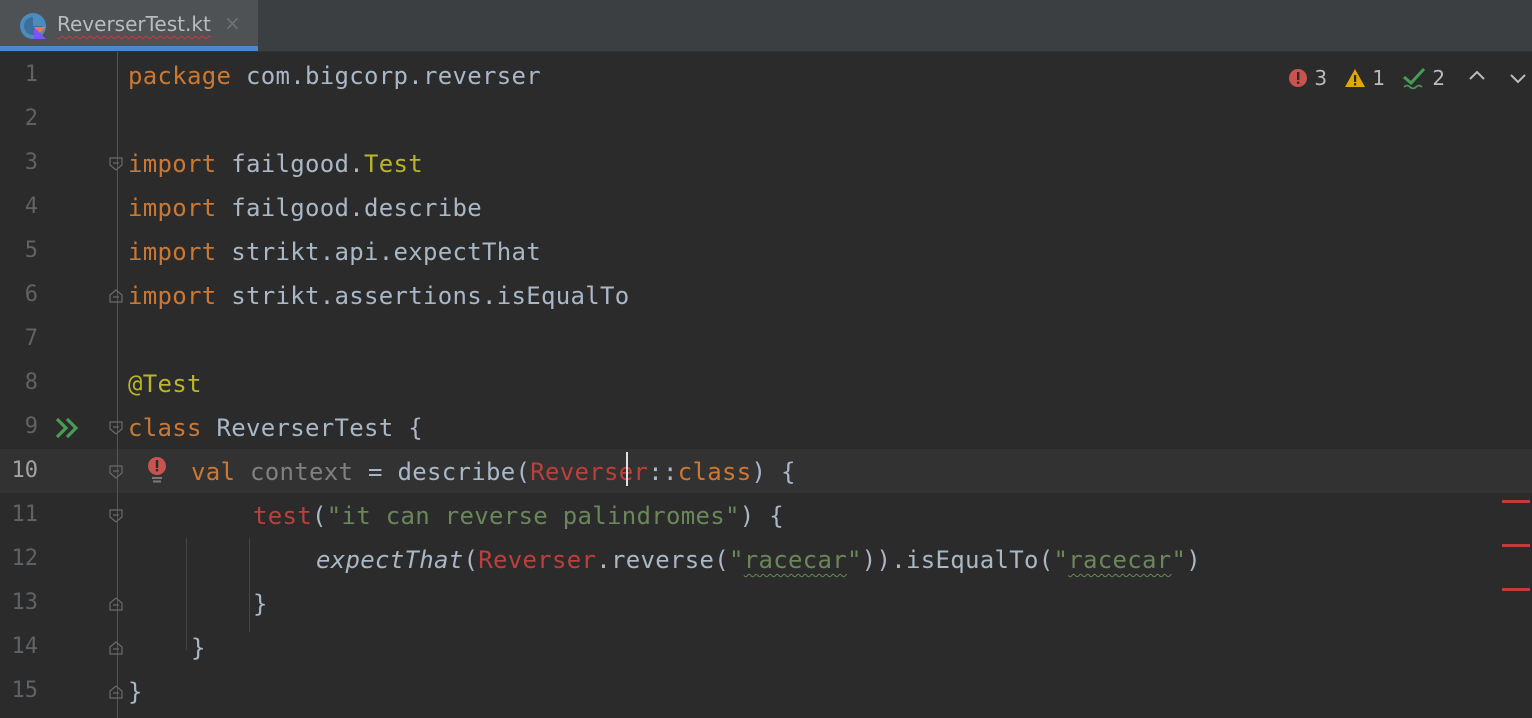  Describe the element at coordinates (766, 76) in the screenshot. I see `code-line: 1 package com.bigcorp.reverser` at that location.